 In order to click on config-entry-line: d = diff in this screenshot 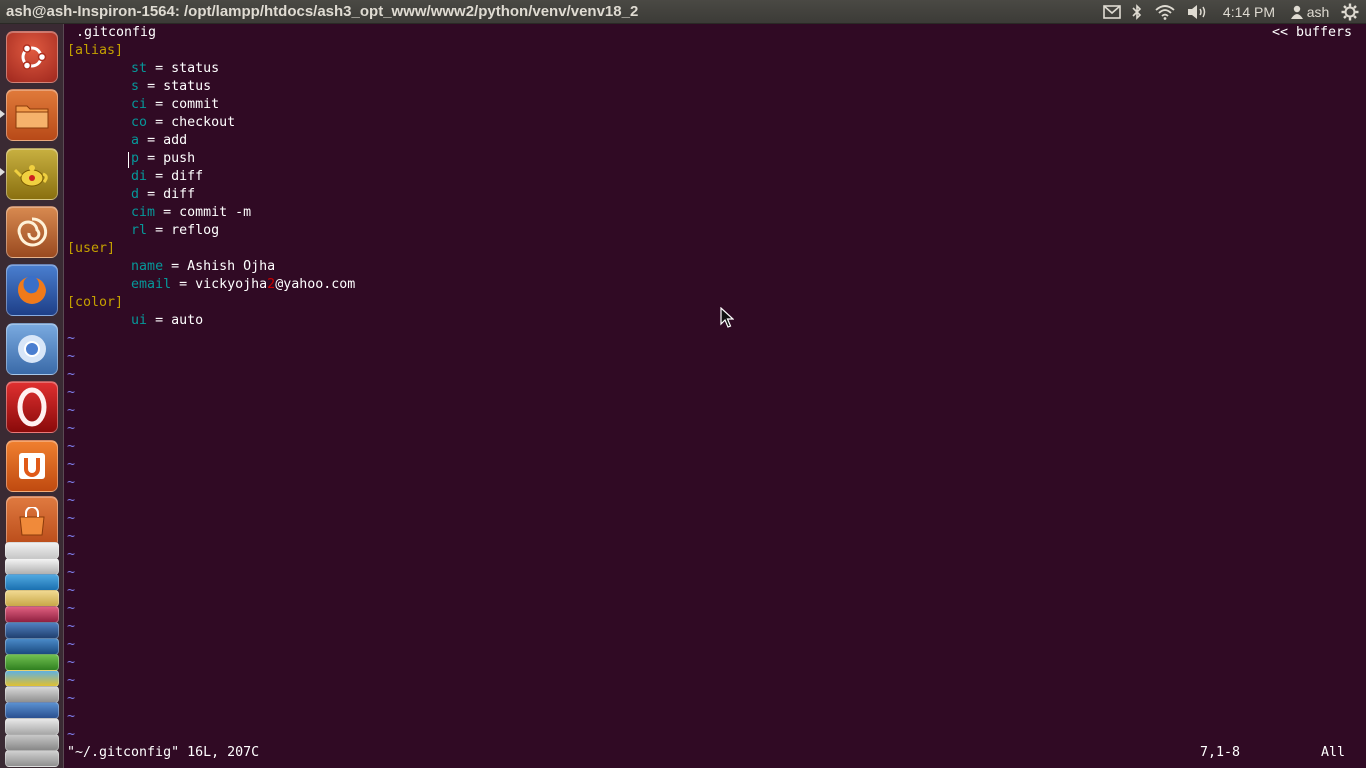, I will do `click(163, 194)`.